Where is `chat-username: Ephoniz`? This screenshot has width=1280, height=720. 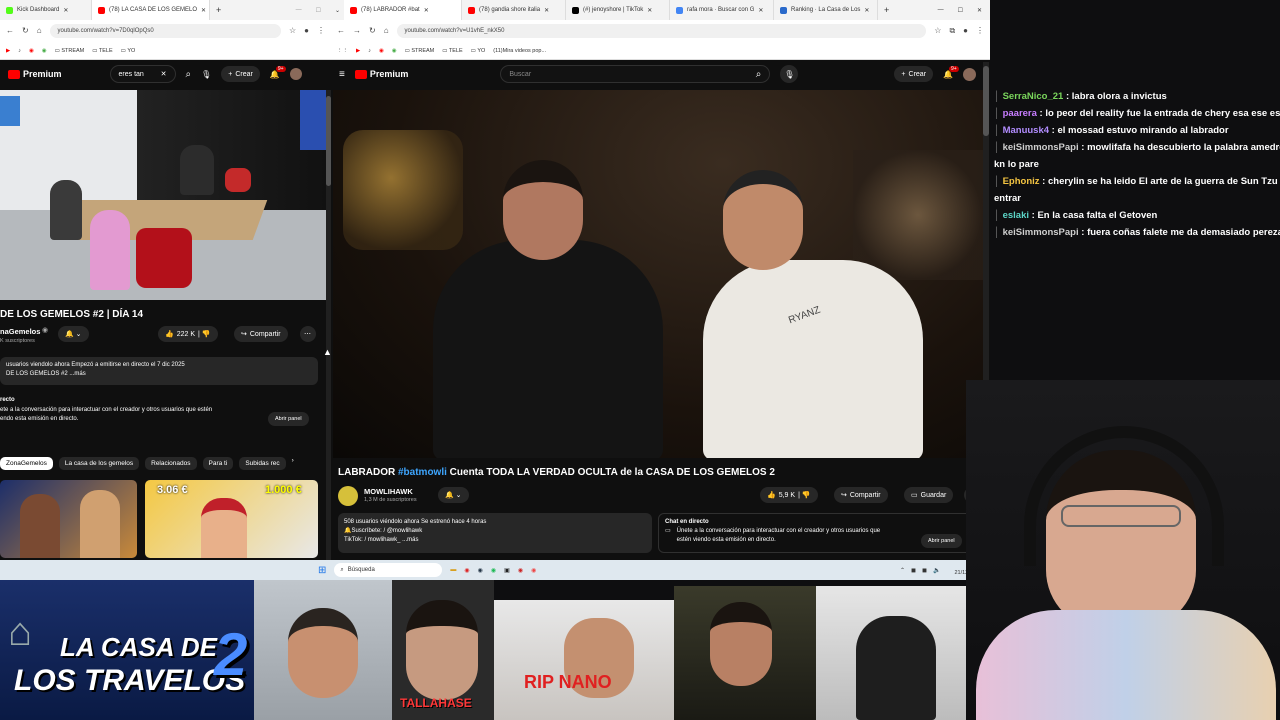 chat-username: Ephoniz is located at coordinates (1021, 181).